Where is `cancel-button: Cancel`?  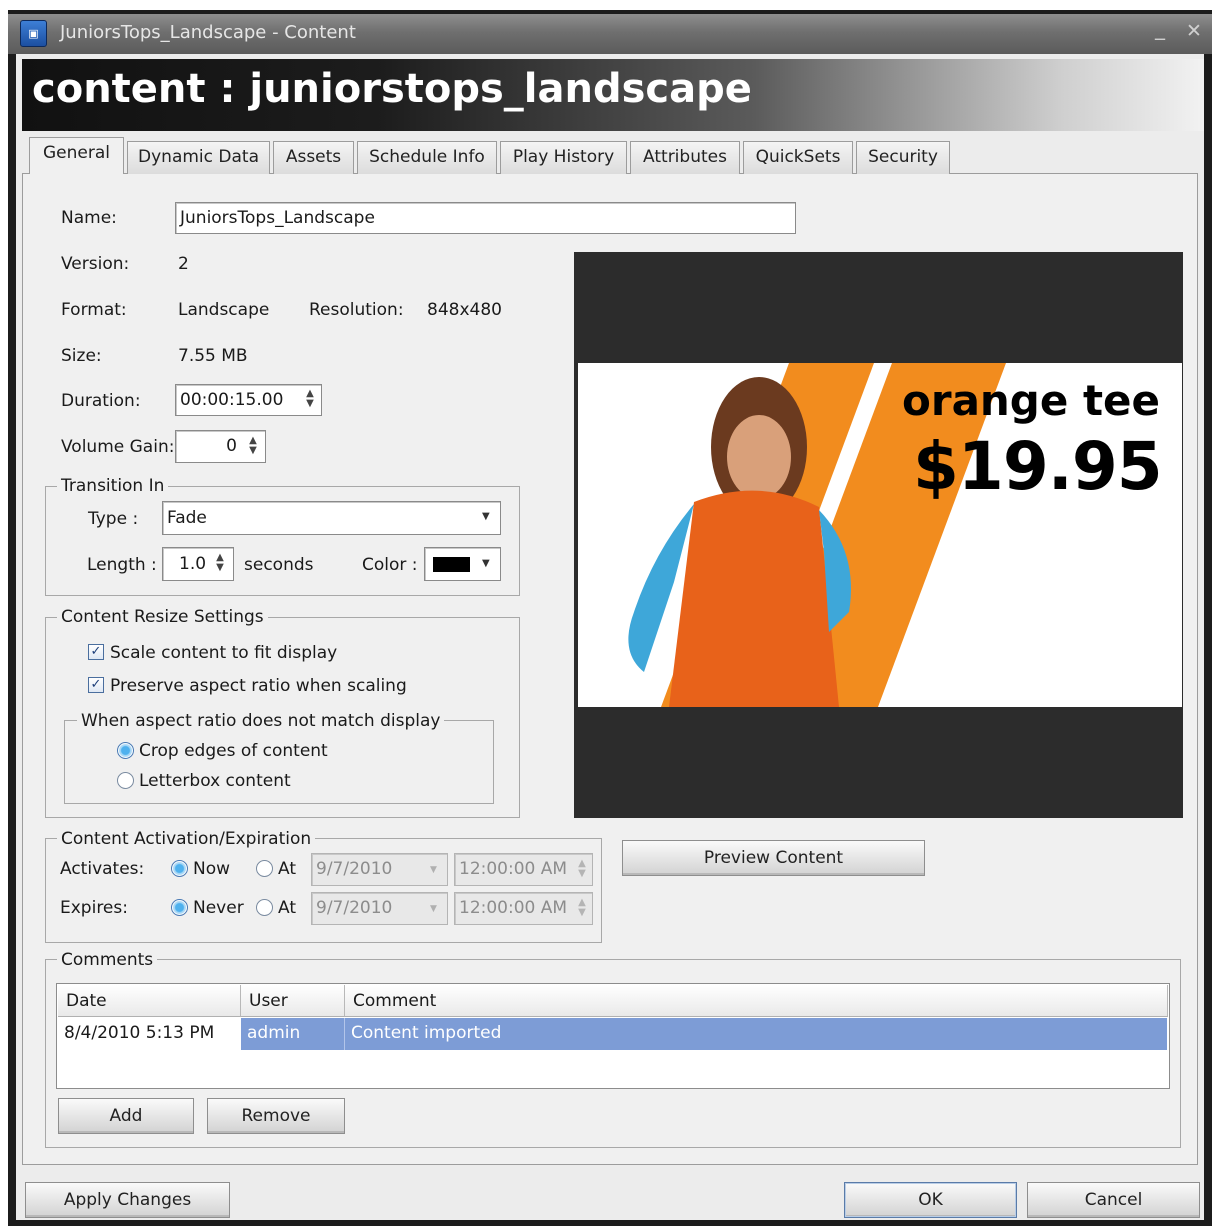 cancel-button: Cancel is located at coordinates (1113, 1200).